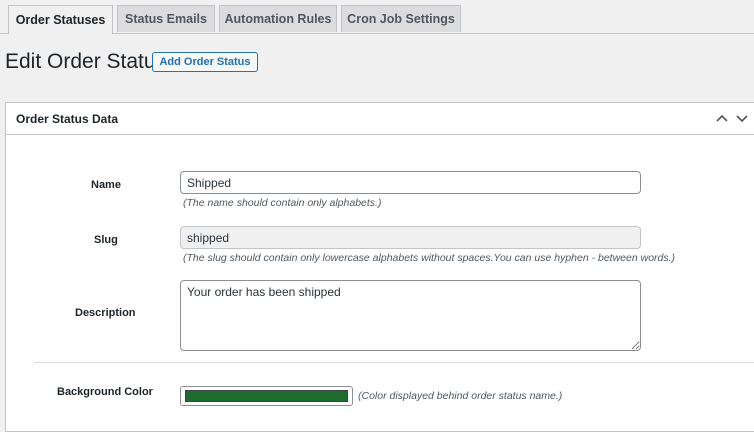  Describe the element at coordinates (106, 240) in the screenshot. I see `slug-label: Slug` at that location.